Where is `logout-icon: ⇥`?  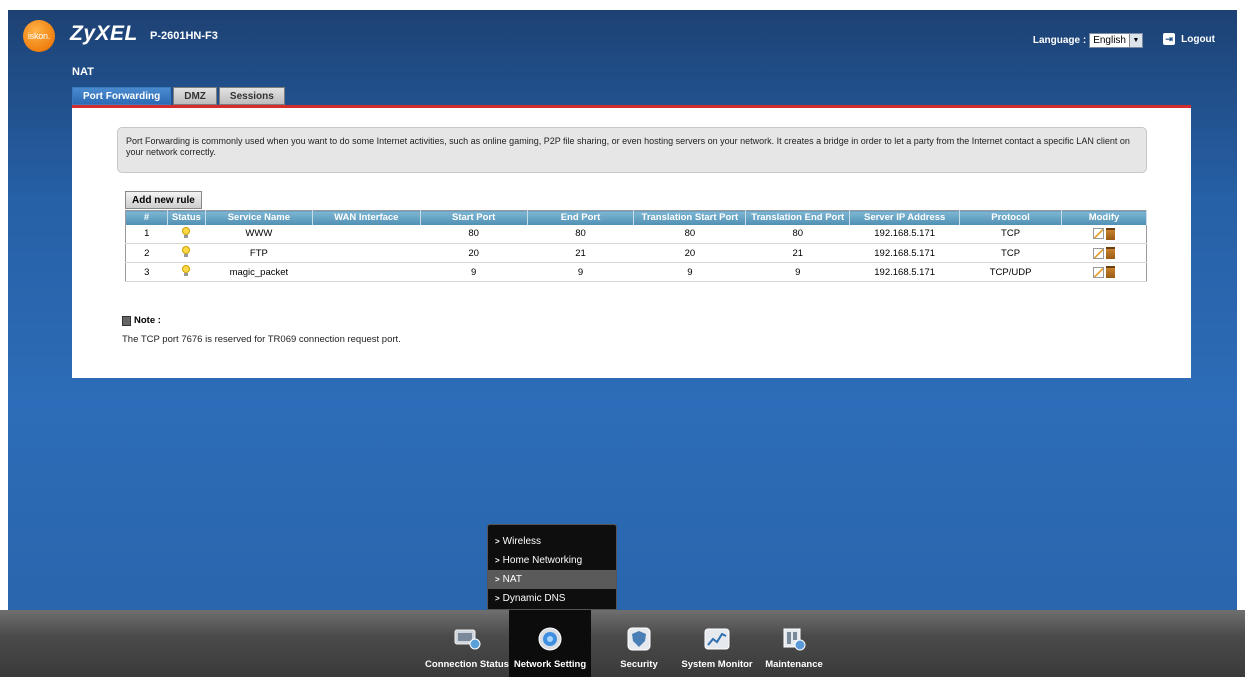 logout-icon: ⇥ is located at coordinates (1169, 39).